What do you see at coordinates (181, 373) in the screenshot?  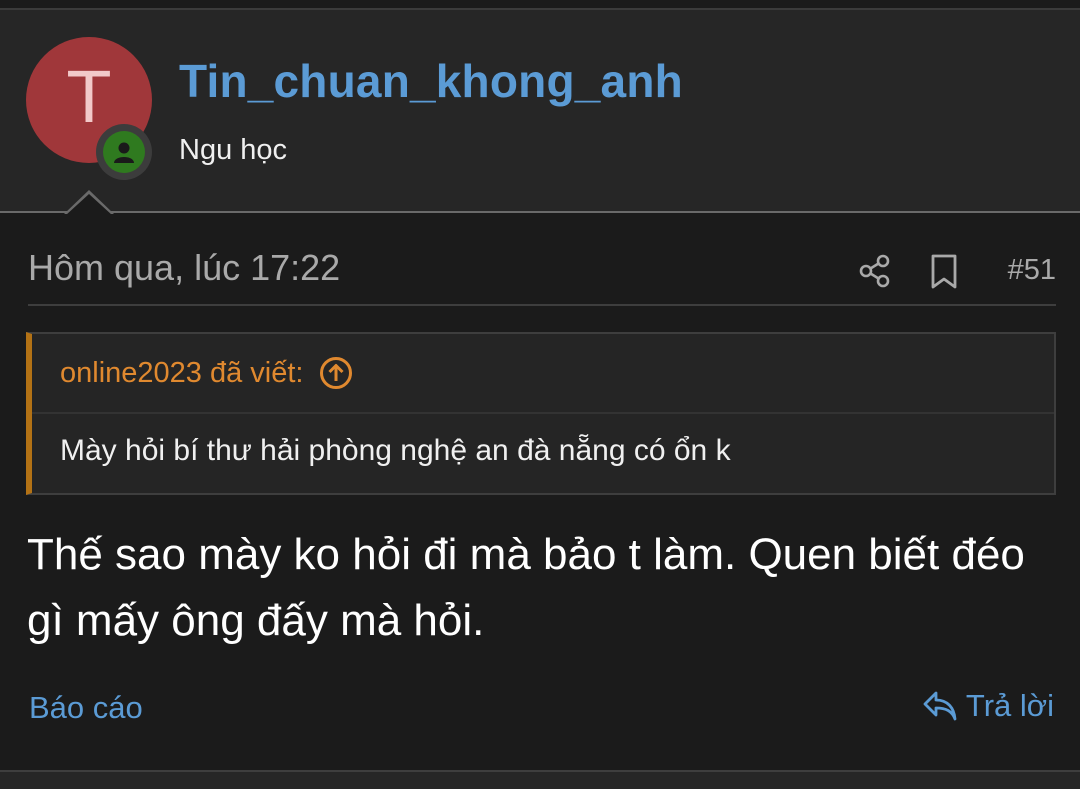 I see `quote-author-link: online2023 đã viết:` at bounding box center [181, 373].